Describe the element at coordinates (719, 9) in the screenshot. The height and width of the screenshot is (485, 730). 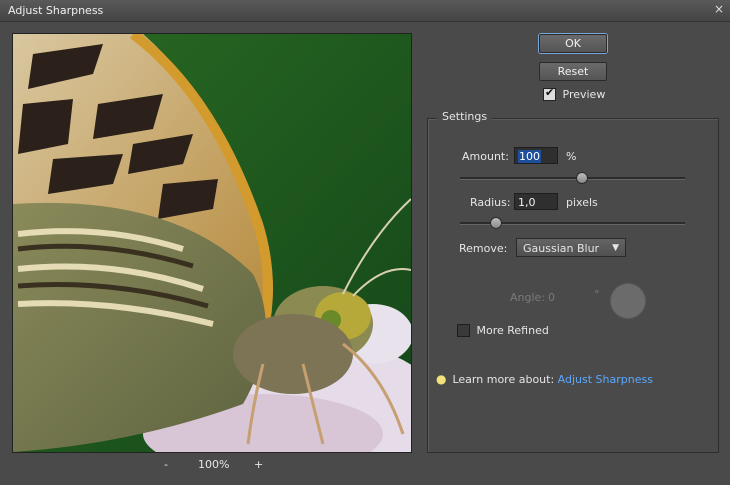
I see `close-icon: ×` at that location.